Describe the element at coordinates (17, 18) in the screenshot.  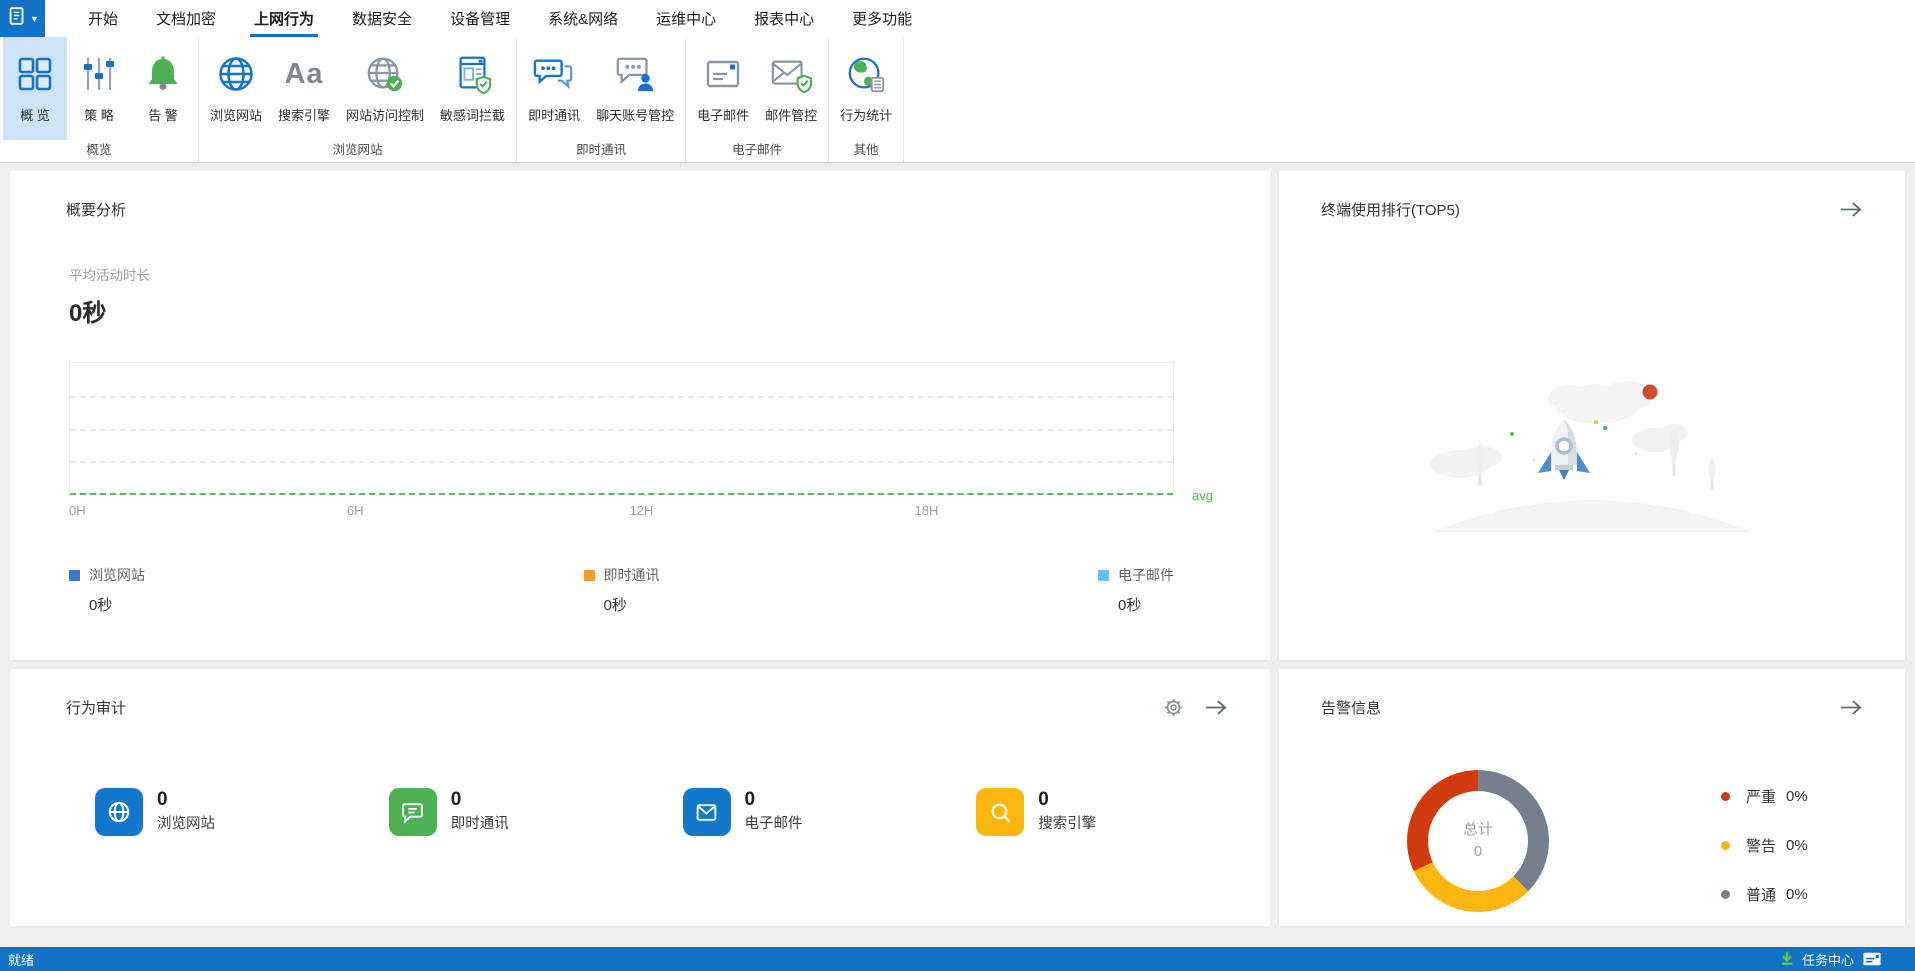
I see `app-document-icon` at that location.